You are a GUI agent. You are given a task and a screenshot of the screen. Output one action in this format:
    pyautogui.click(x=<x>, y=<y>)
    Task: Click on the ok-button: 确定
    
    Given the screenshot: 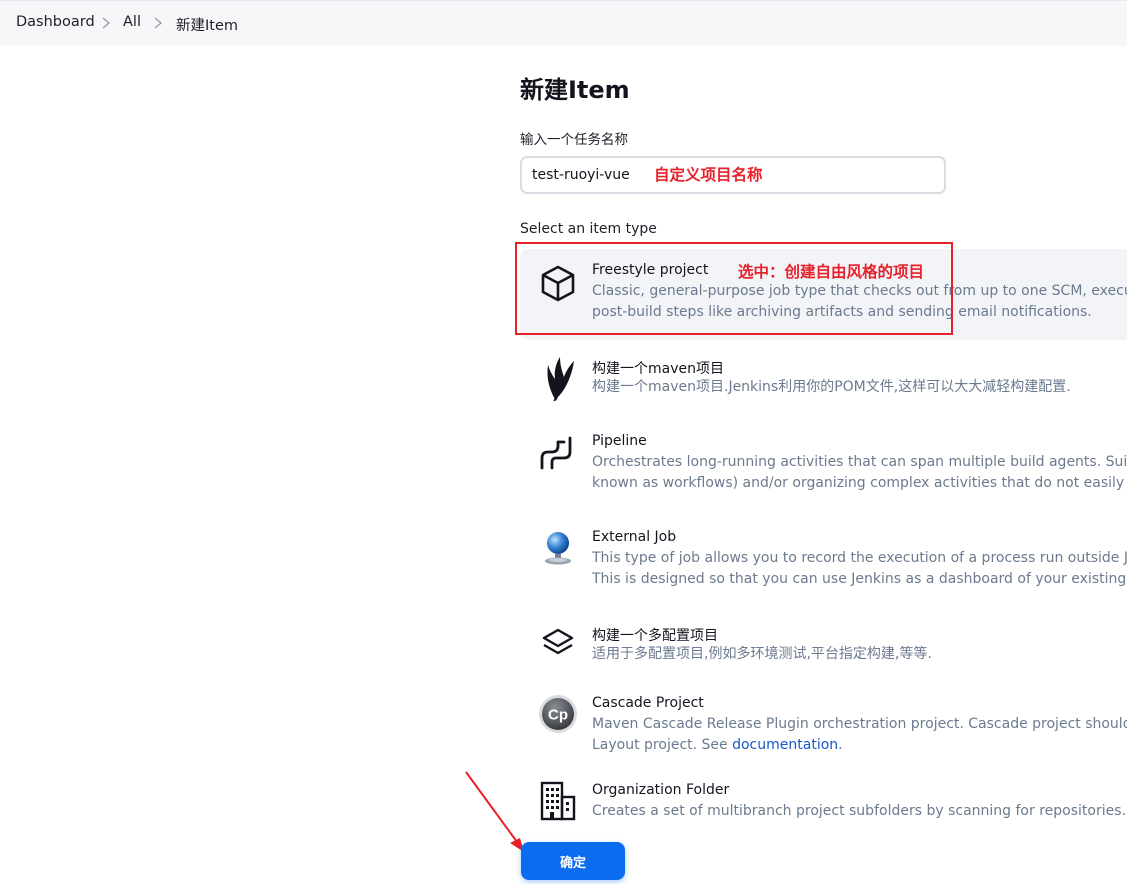 What is the action you would take?
    pyautogui.click(x=573, y=861)
    